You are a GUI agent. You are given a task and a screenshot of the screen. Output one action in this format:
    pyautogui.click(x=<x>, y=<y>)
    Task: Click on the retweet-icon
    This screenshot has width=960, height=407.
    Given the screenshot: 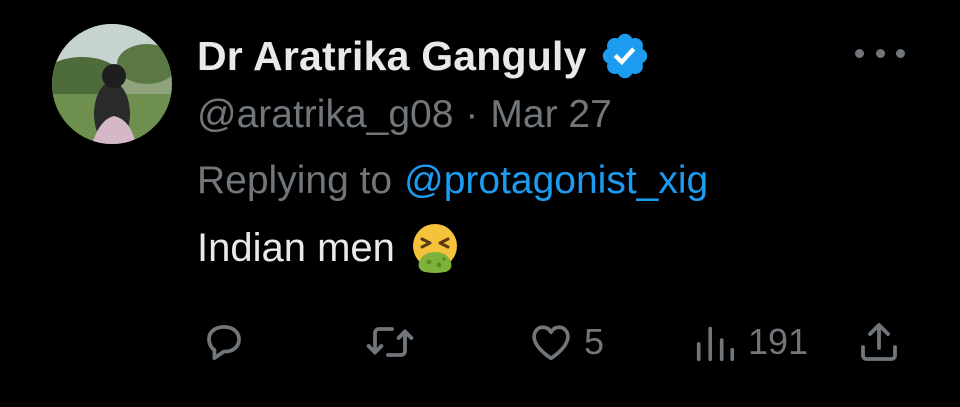 What is the action you would take?
    pyautogui.click(x=390, y=342)
    